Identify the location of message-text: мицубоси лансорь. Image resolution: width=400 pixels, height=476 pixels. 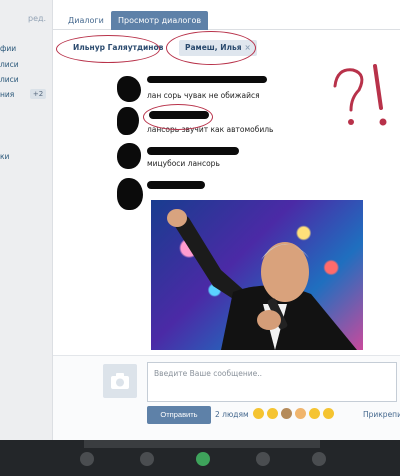
(183, 163).